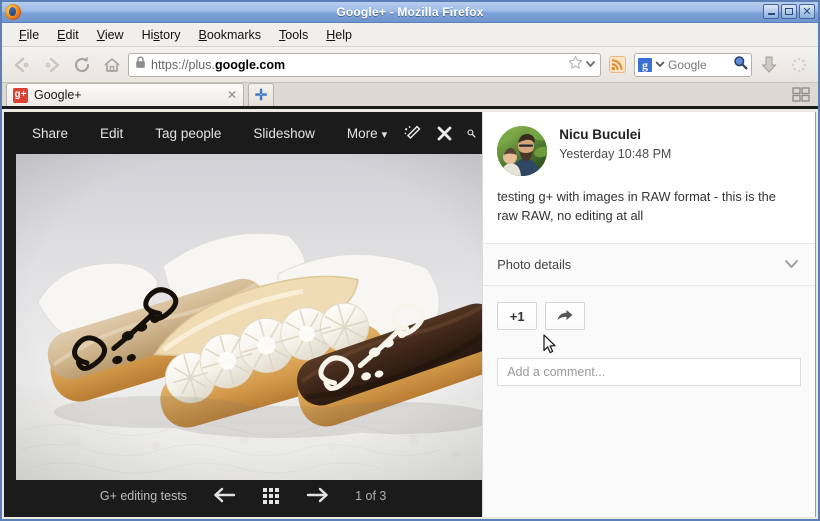  I want to click on close-icon: ✕, so click(807, 11).